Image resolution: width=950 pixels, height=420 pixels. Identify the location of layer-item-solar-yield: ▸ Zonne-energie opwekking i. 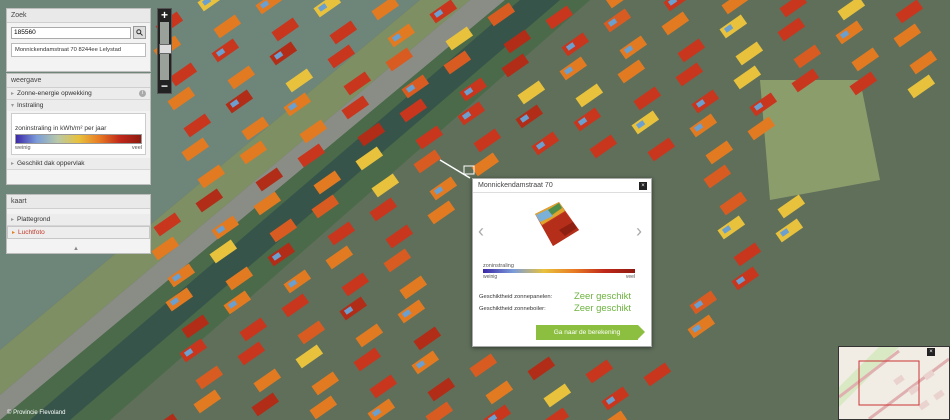
(78, 94).